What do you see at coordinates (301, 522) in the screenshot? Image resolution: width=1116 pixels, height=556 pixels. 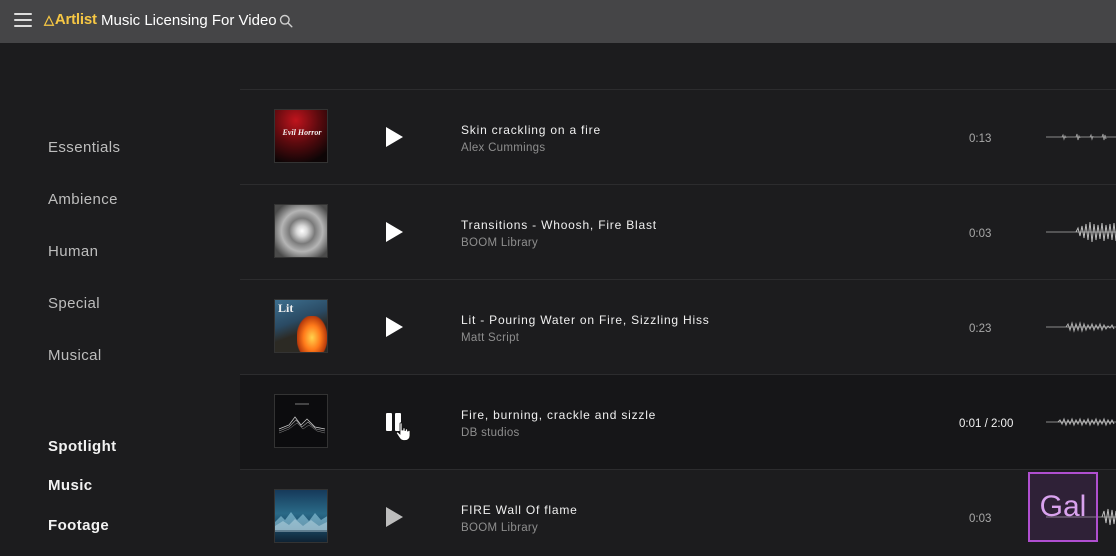 I see `cover-art-flame-wall` at bounding box center [301, 522].